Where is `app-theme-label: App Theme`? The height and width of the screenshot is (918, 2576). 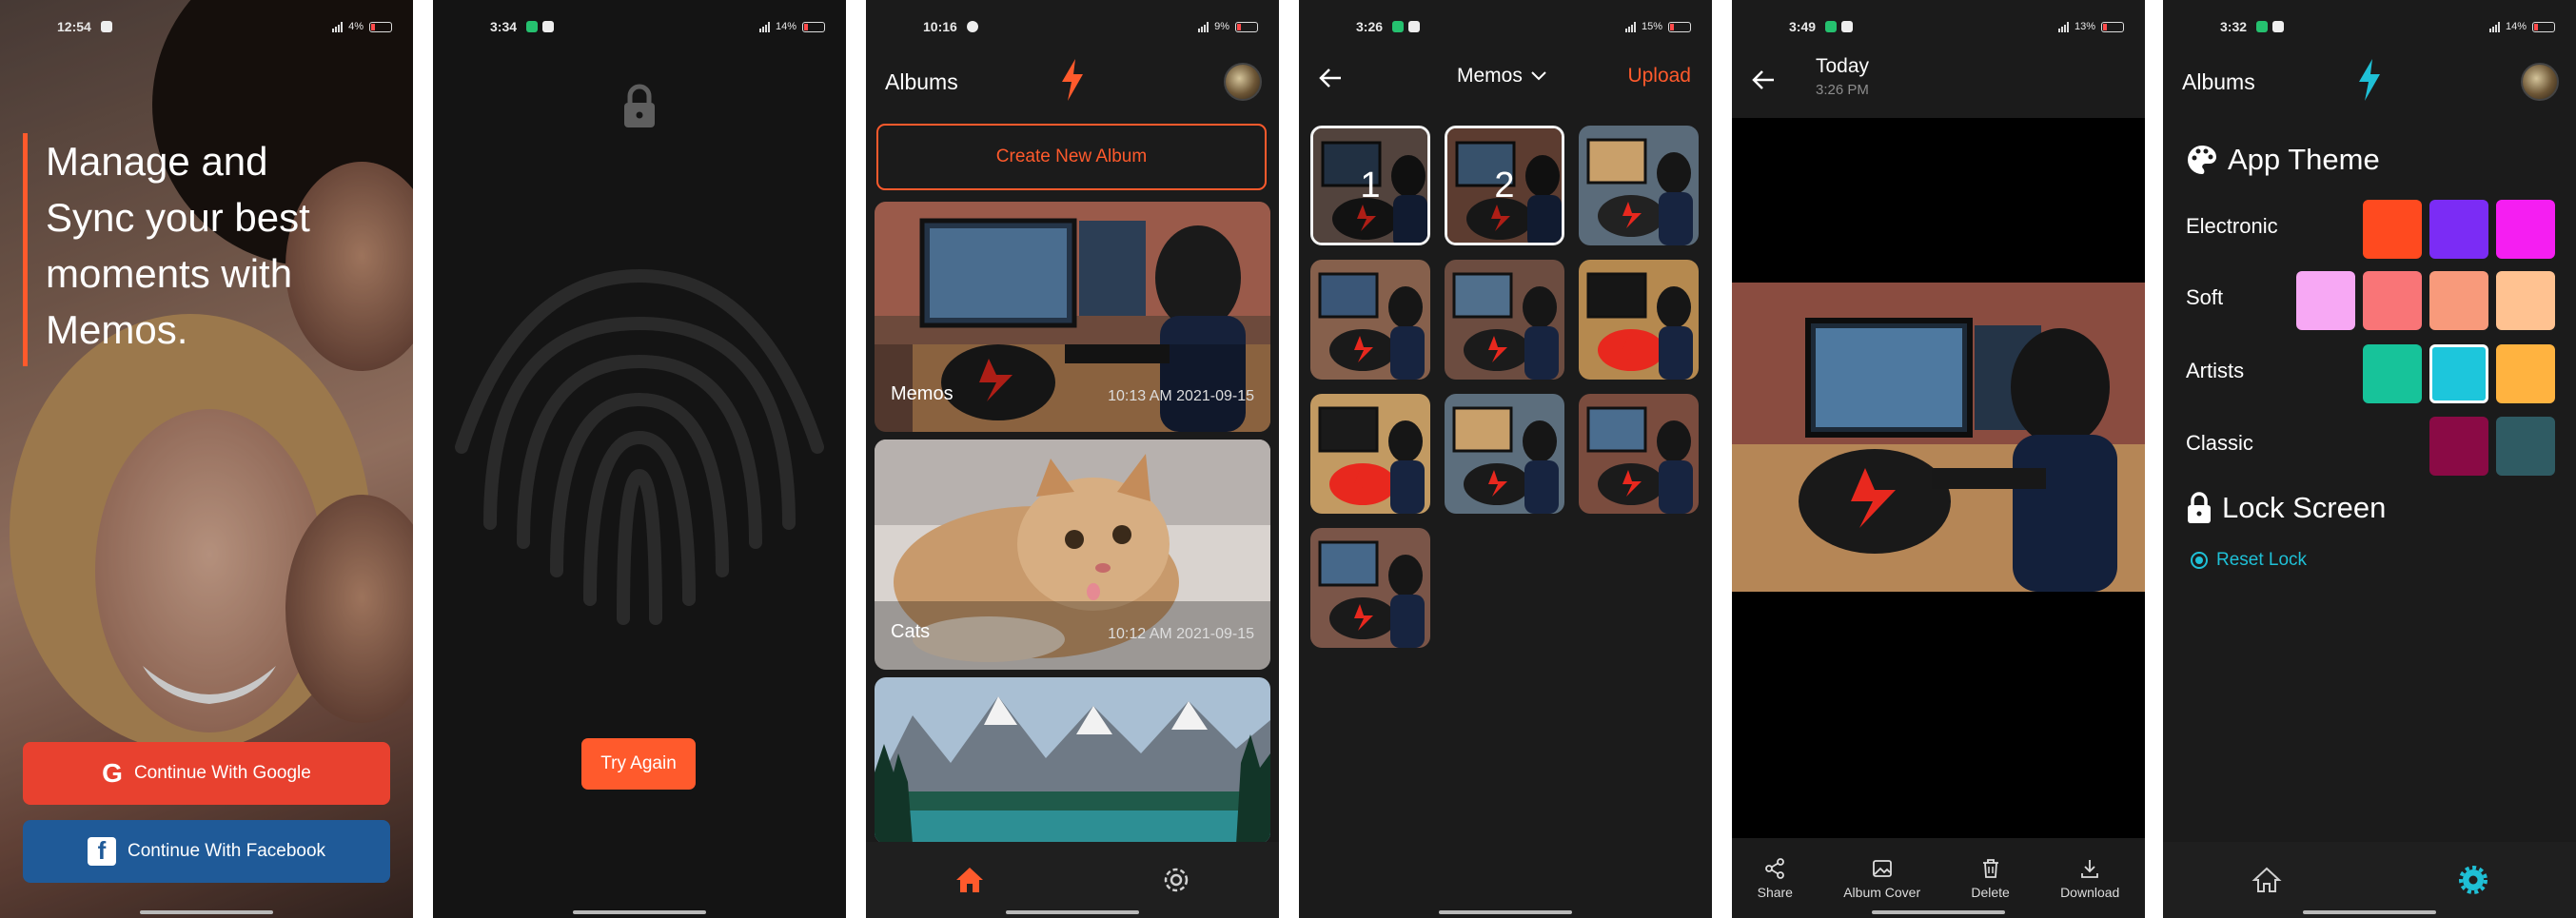 app-theme-label: App Theme is located at coordinates (2304, 159).